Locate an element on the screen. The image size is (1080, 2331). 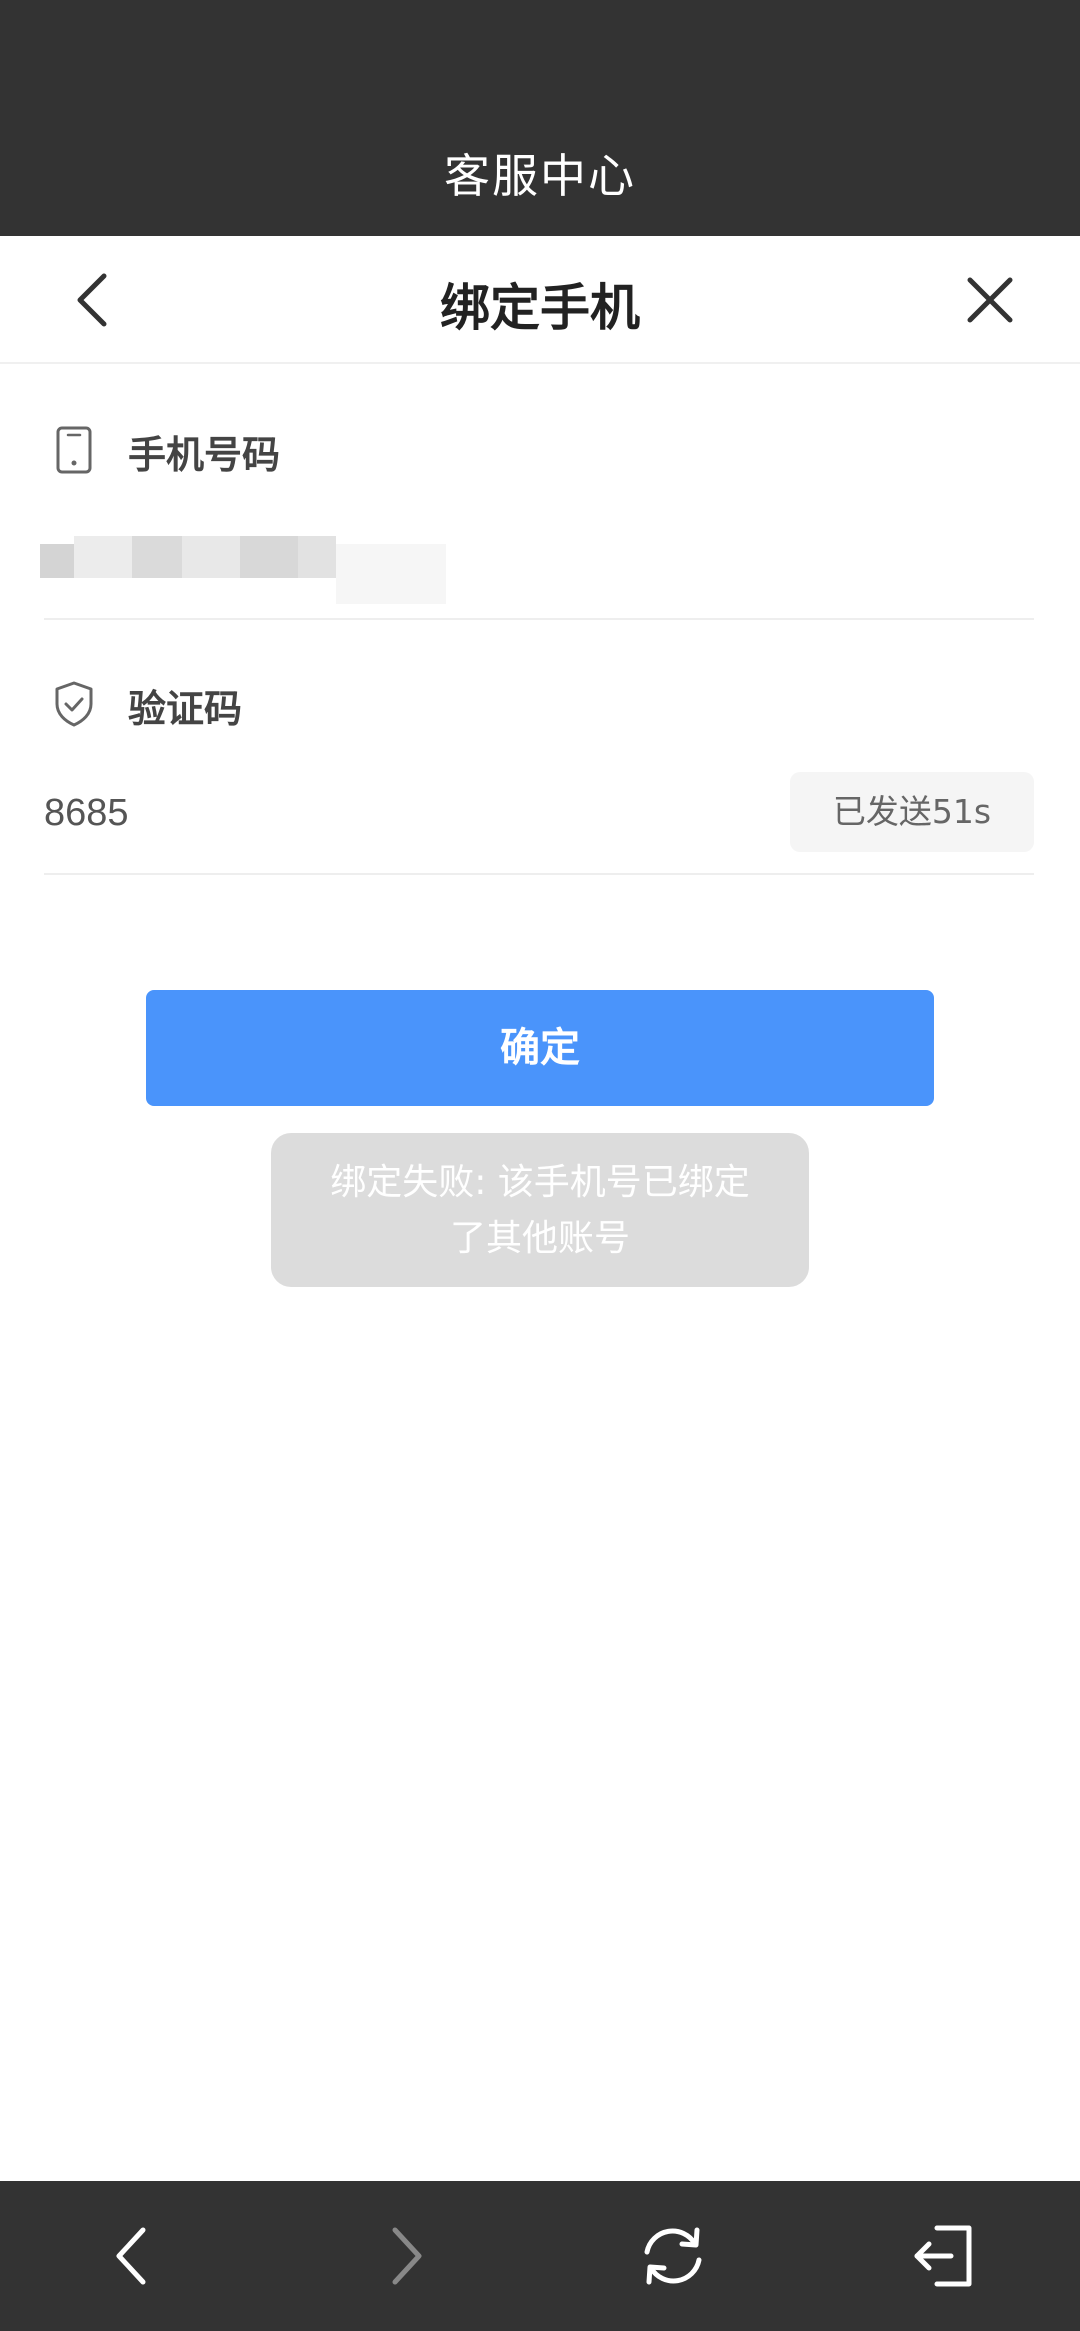
phone-label: 手机号码 is located at coordinates (204, 455).